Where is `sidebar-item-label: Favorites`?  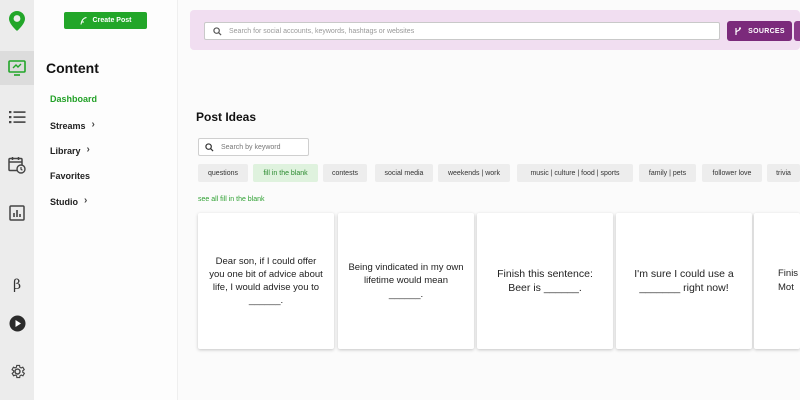 sidebar-item-label: Favorites is located at coordinates (70, 176).